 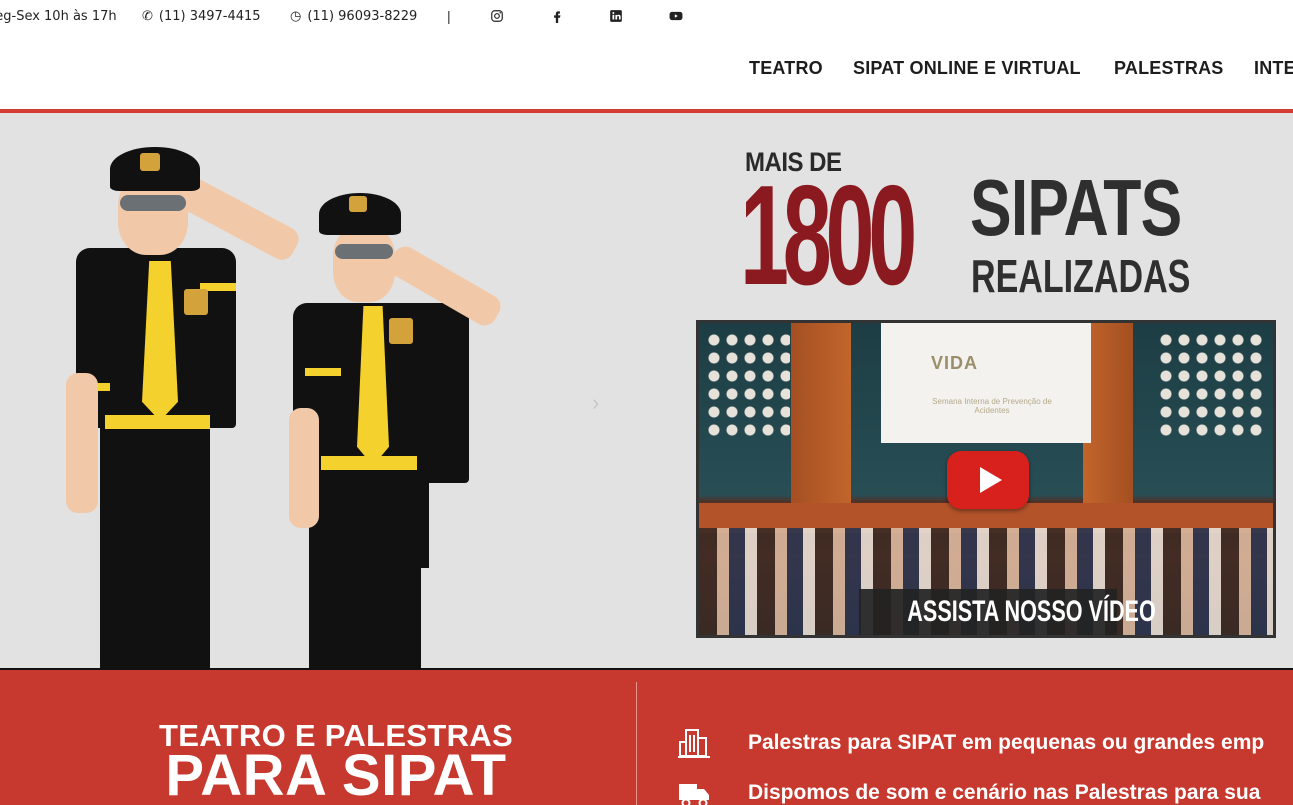 What do you see at coordinates (986, 383) in the screenshot?
I see `projection-screen` at bounding box center [986, 383].